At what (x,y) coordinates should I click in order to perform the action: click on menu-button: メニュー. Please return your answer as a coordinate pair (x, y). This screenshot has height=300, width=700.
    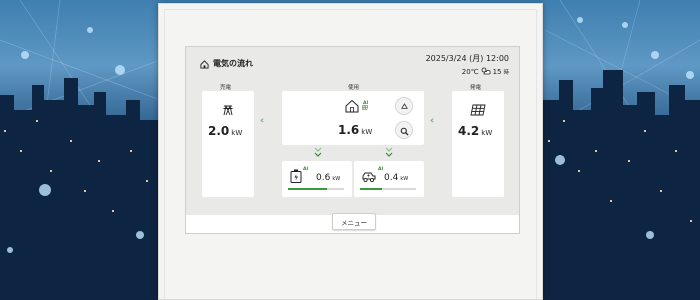
    Looking at the image, I should click on (354, 221).